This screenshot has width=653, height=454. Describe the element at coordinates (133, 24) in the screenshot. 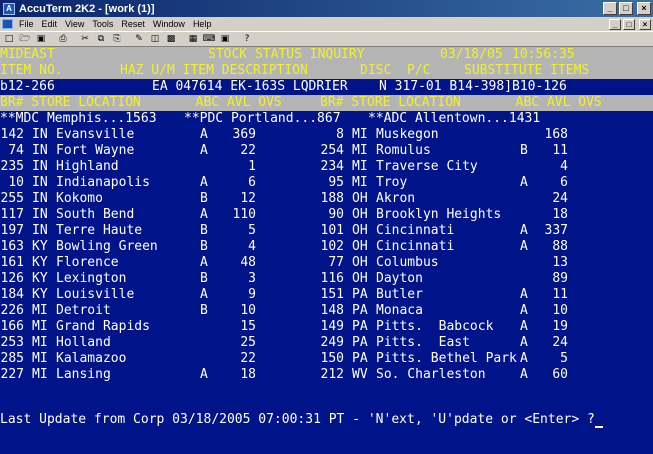

I see `menu-reset: Reset` at that location.